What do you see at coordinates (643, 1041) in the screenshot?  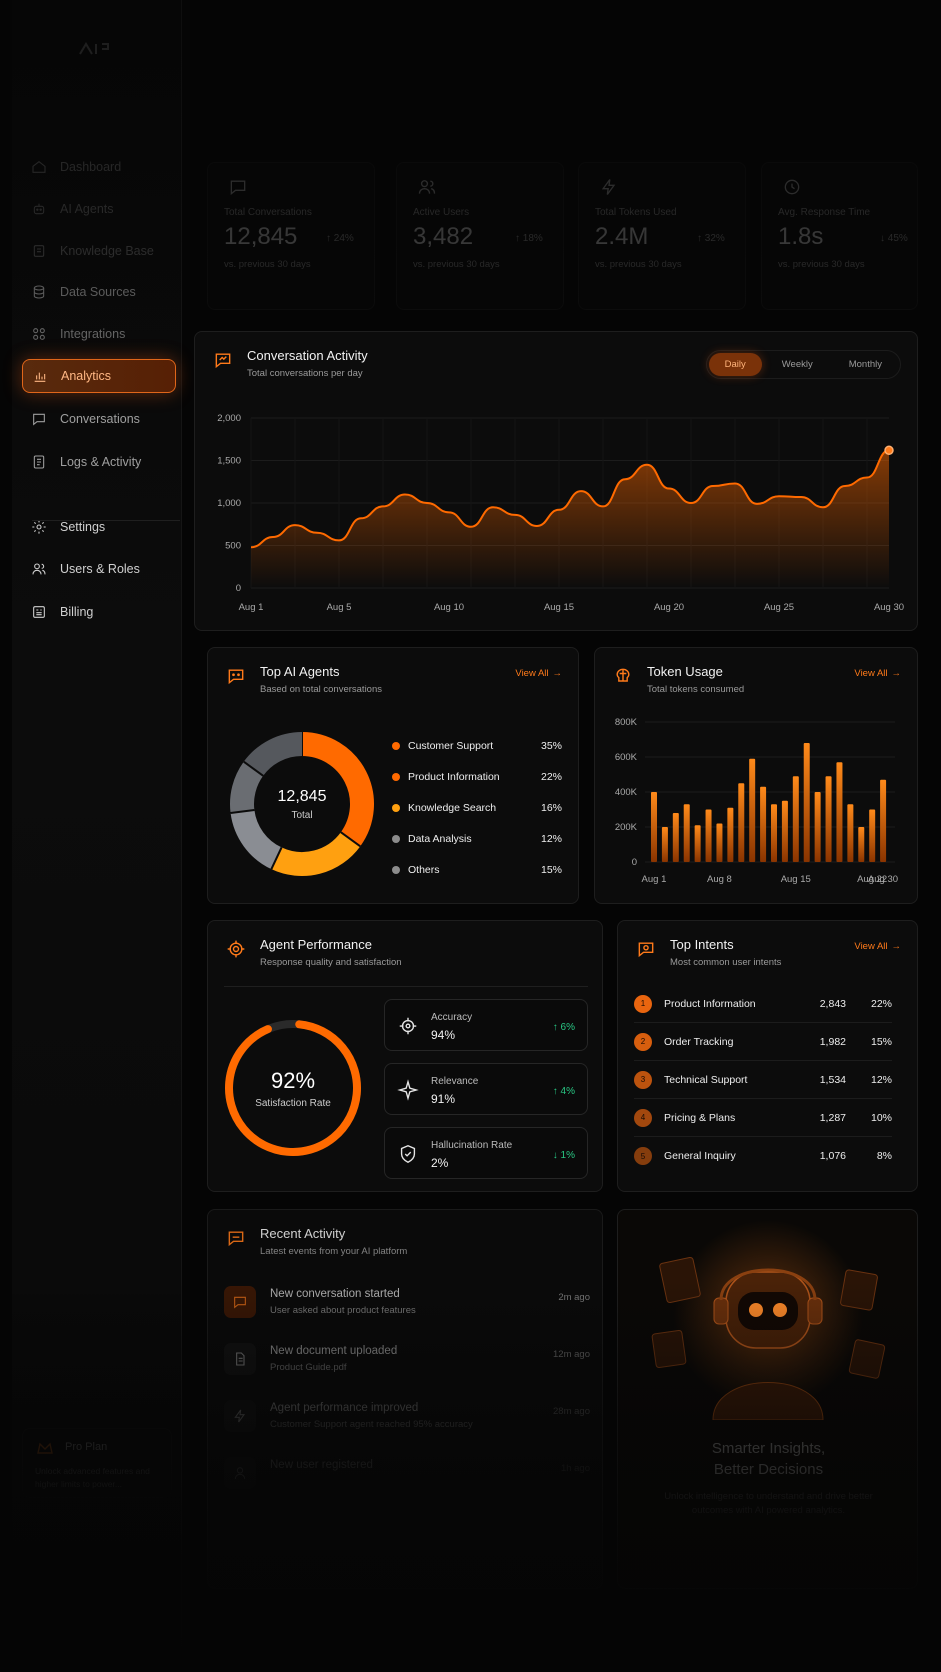 I see `rank-badge: 2` at bounding box center [643, 1041].